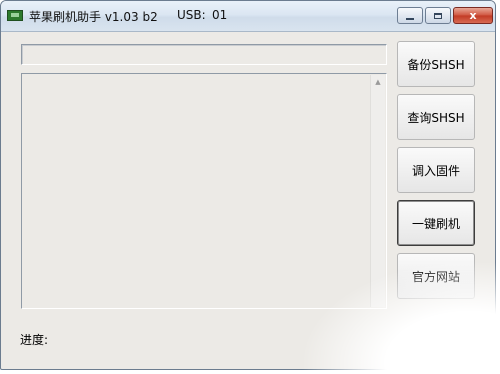 This screenshot has height=374, width=500. I want to click on progress-label: 进度:, so click(34, 340).